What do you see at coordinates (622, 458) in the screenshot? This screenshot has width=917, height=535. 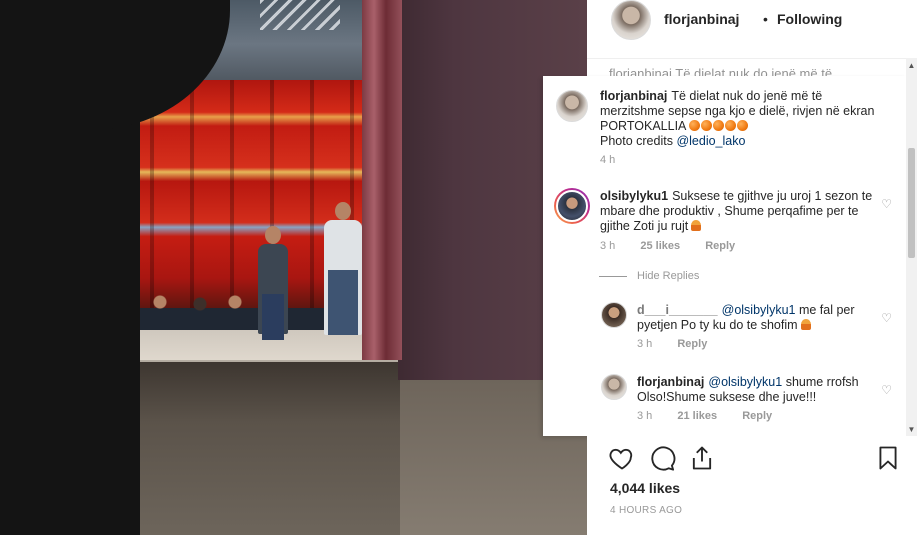 I see `heart-icon` at bounding box center [622, 458].